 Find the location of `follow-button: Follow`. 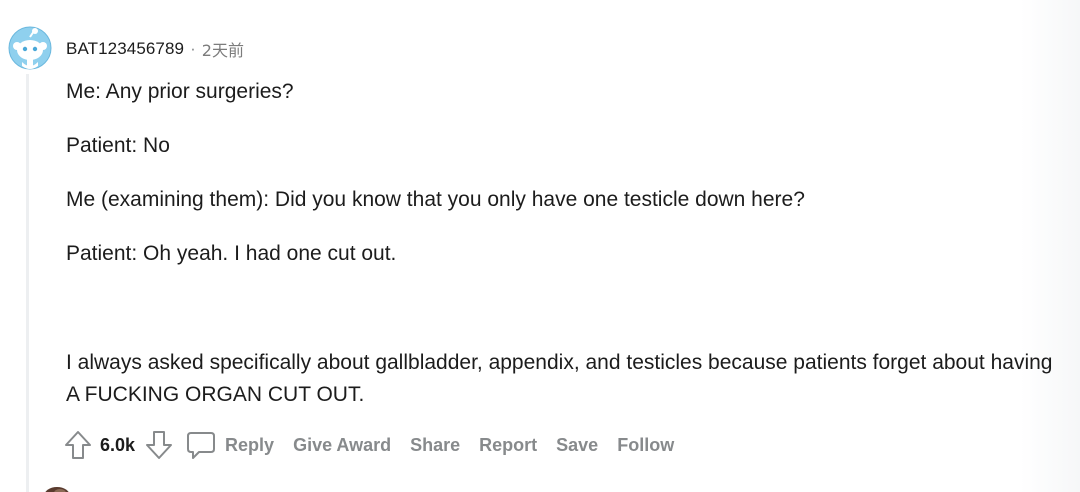

follow-button: Follow is located at coordinates (645, 445).